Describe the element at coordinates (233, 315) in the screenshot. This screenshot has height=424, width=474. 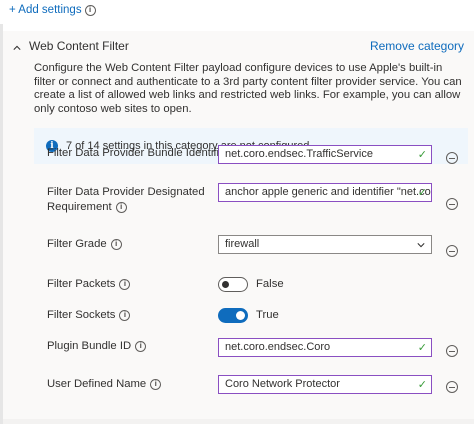
I see `filter-sockets-toggle` at that location.